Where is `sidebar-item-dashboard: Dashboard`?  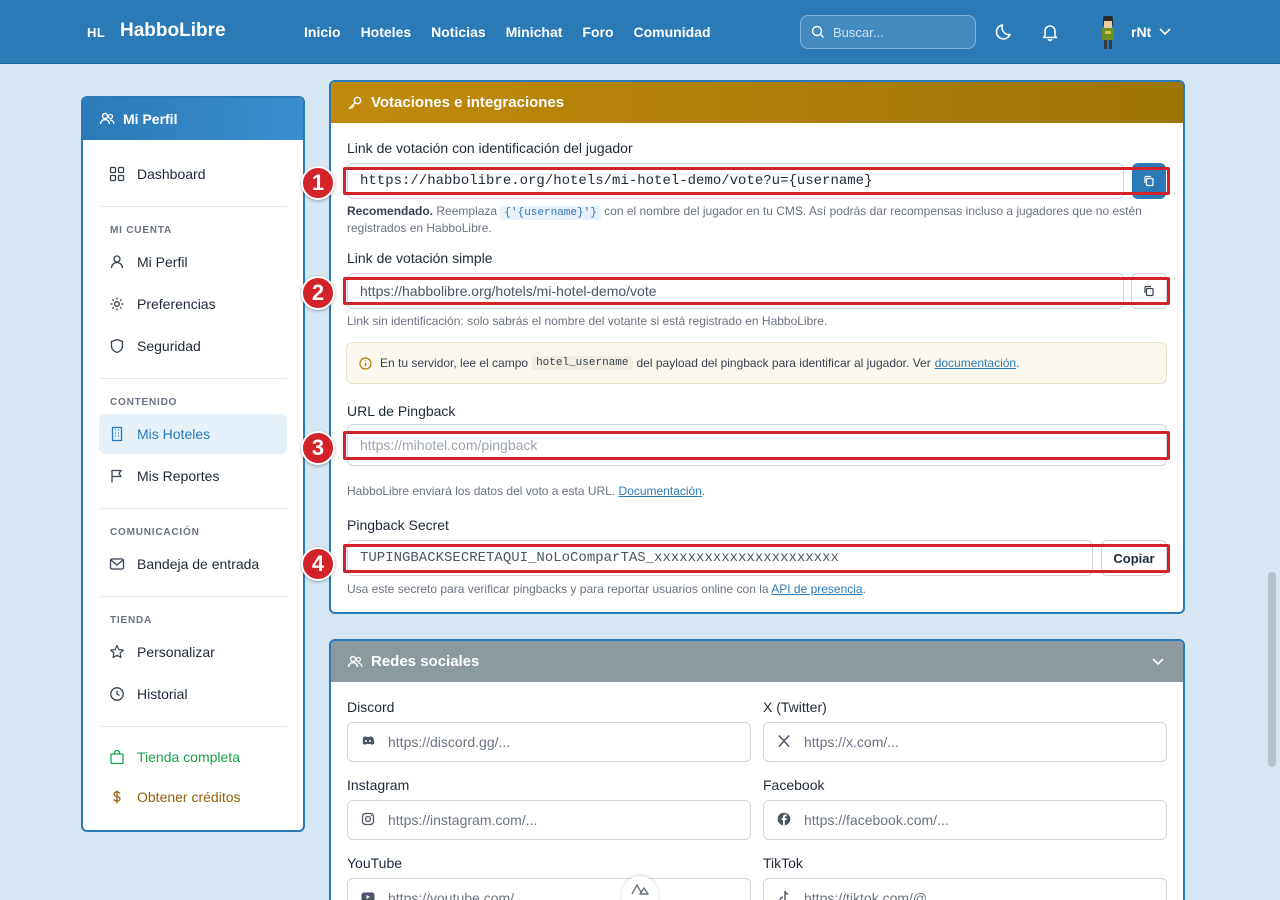
sidebar-item-dashboard: Dashboard is located at coordinates (193, 174).